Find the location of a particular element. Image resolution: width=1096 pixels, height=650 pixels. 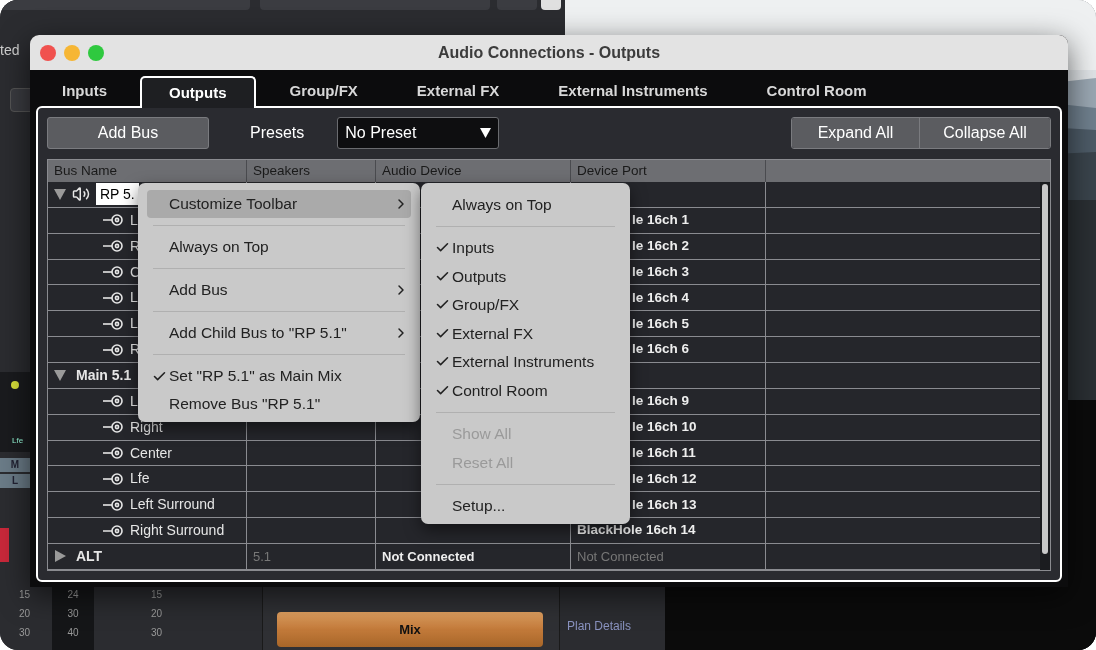

bus-name: RP 5. is located at coordinates (117, 194).